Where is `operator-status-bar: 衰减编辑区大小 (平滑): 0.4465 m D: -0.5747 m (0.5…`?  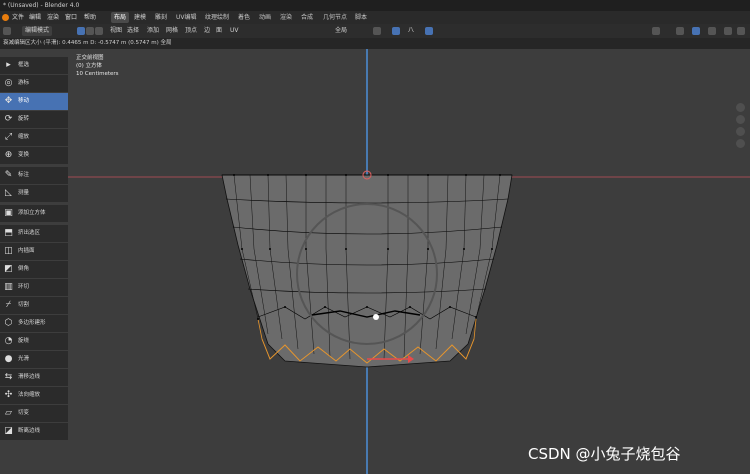 operator-status-bar: 衰减编辑区大小 (平滑): 0.4465 m D: -0.5747 m (0.5… is located at coordinates (375, 43).